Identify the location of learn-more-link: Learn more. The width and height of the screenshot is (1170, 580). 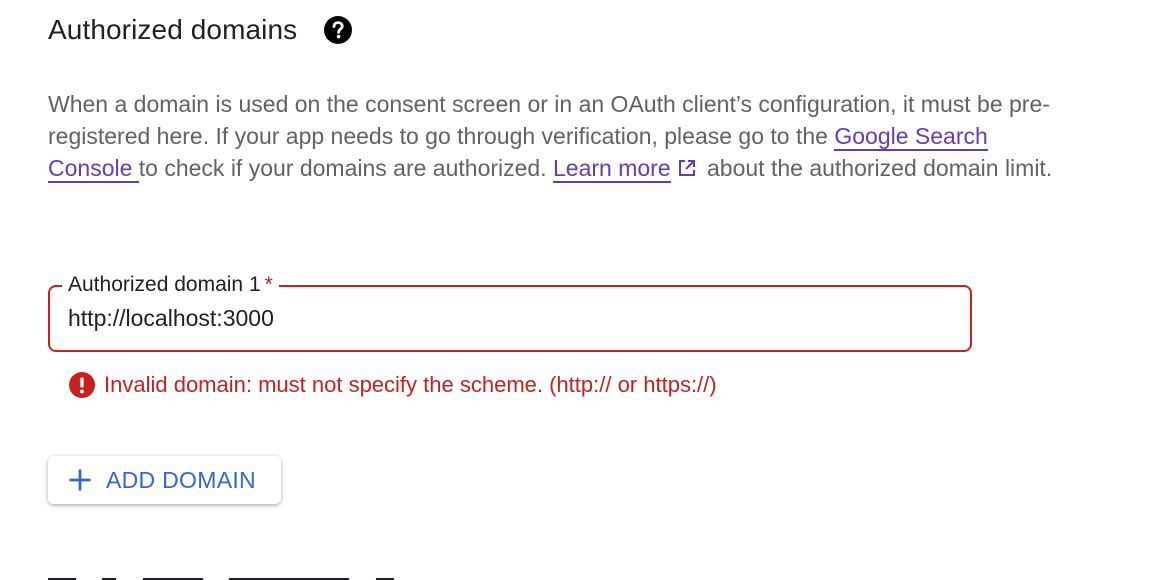
(612, 169).